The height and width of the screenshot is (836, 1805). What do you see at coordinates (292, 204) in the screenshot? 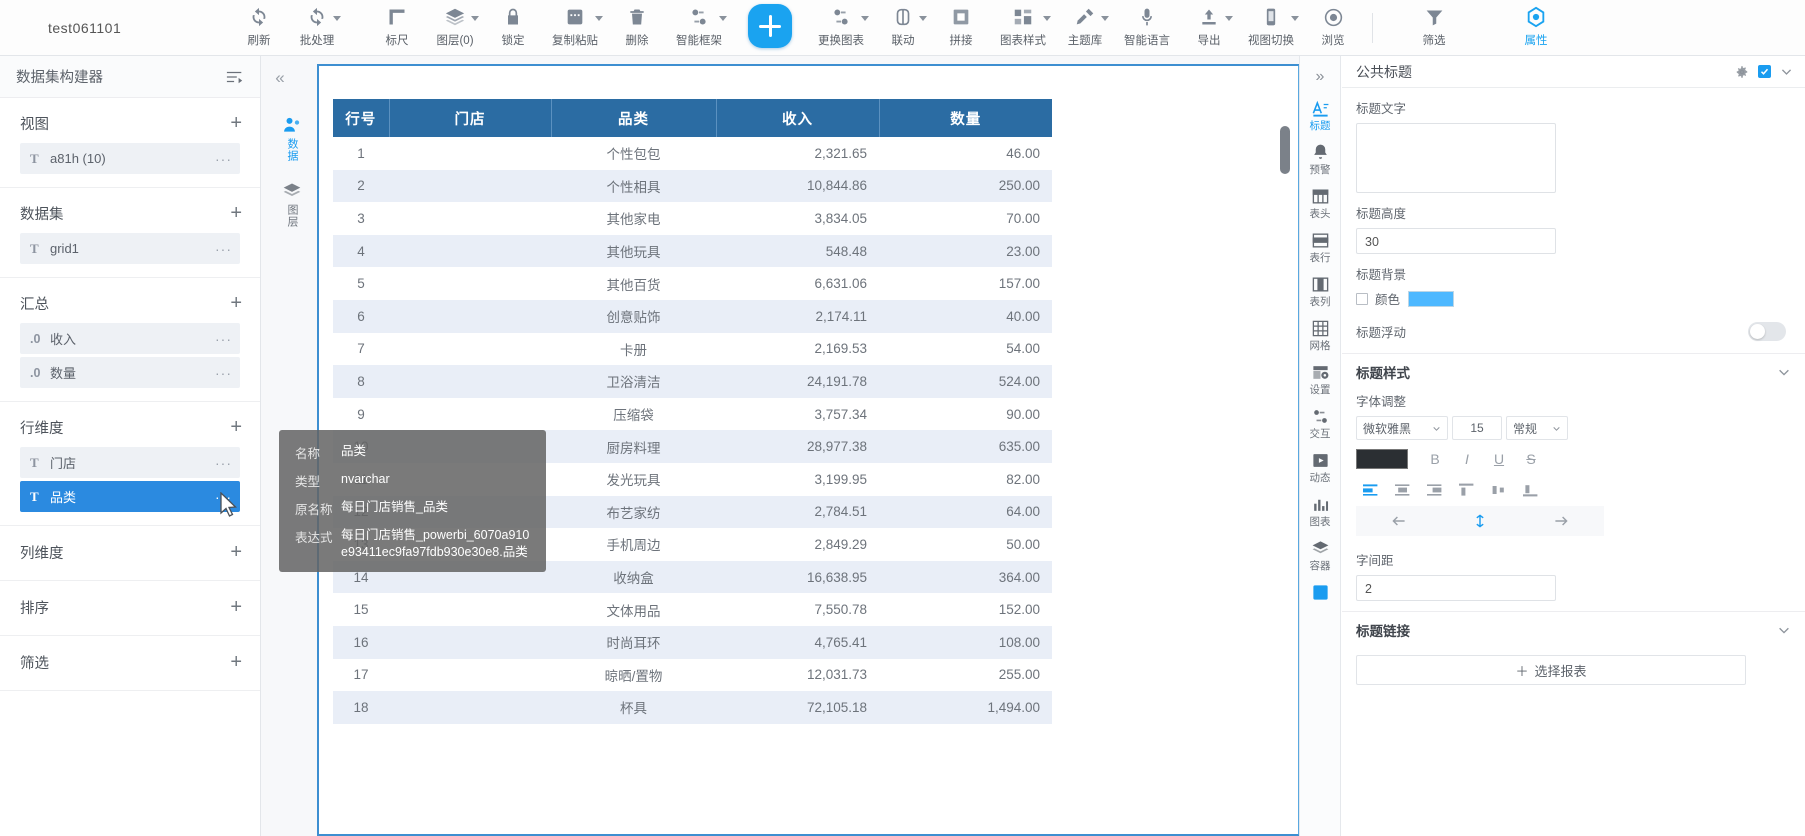
I see `canvas-tab-layer: 图层` at bounding box center [292, 204].